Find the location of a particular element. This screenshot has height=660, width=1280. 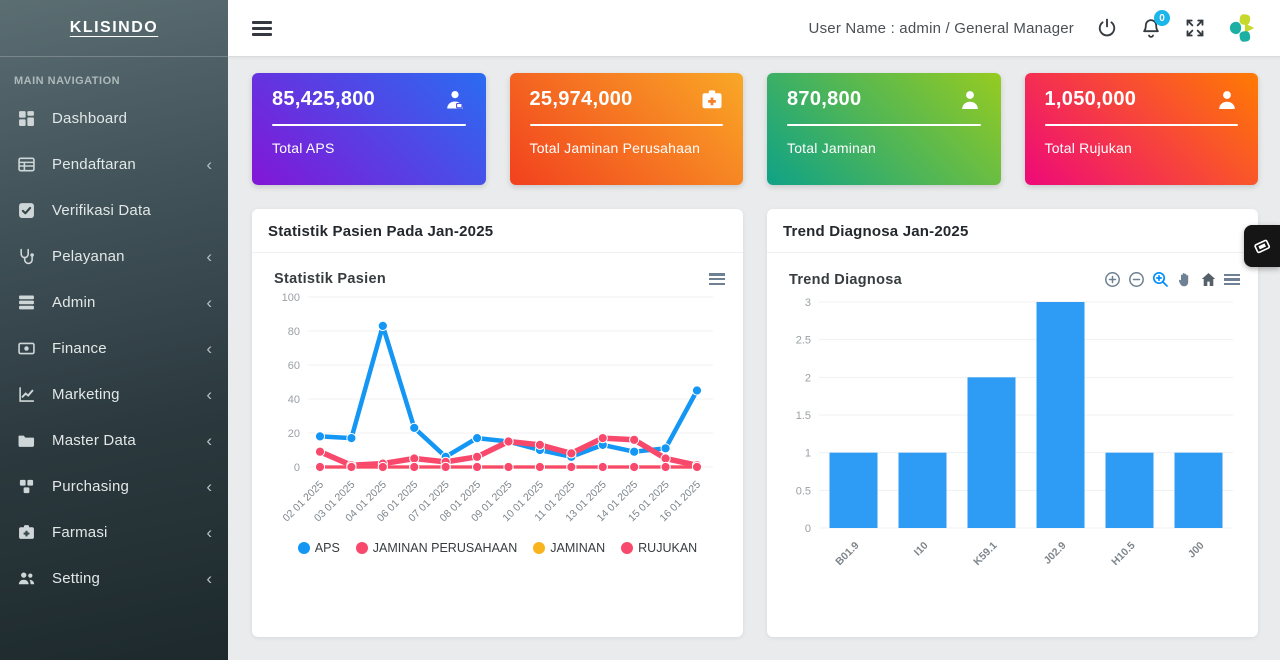

bell-icon: 0 is located at coordinates (1155, 24).